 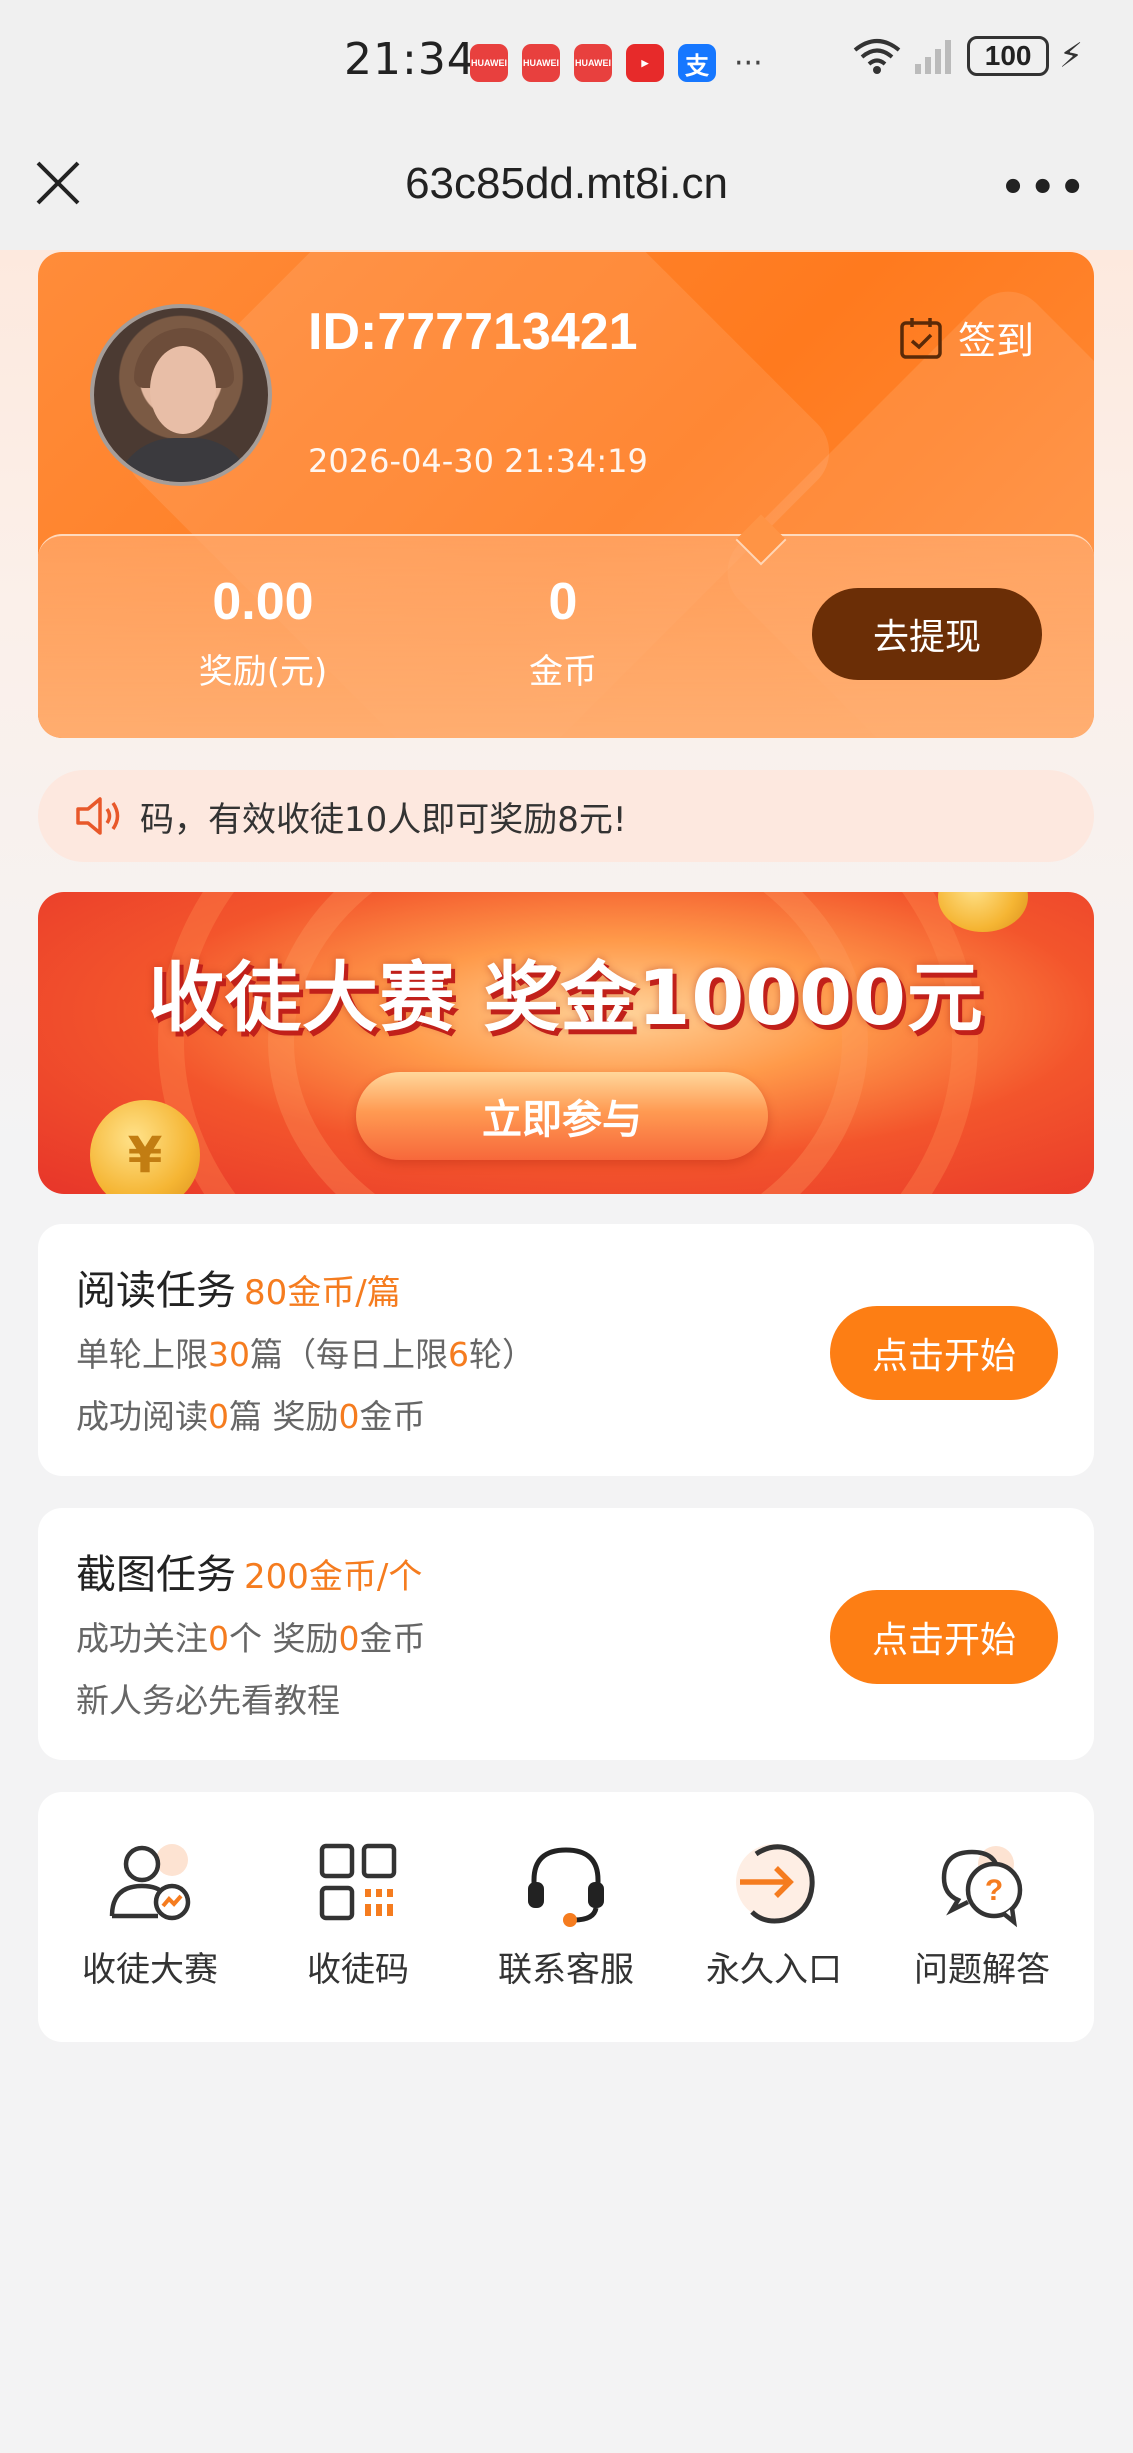 I want to click on join-now-button: 立即参与, so click(x=562, y=1116).